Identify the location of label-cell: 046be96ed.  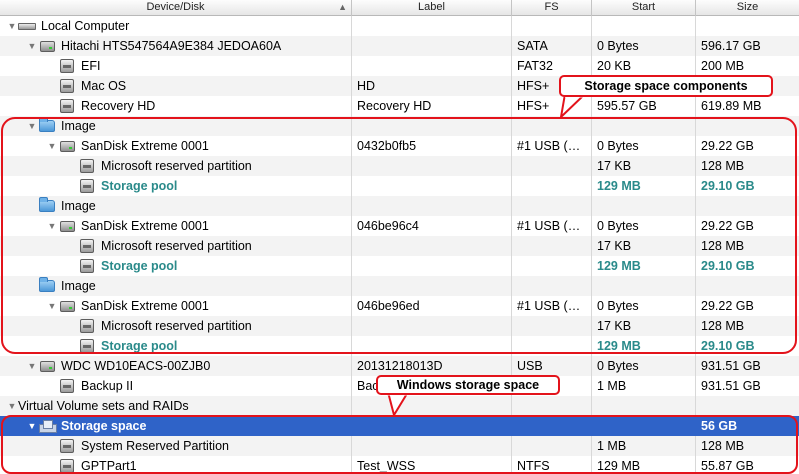
(432, 306).